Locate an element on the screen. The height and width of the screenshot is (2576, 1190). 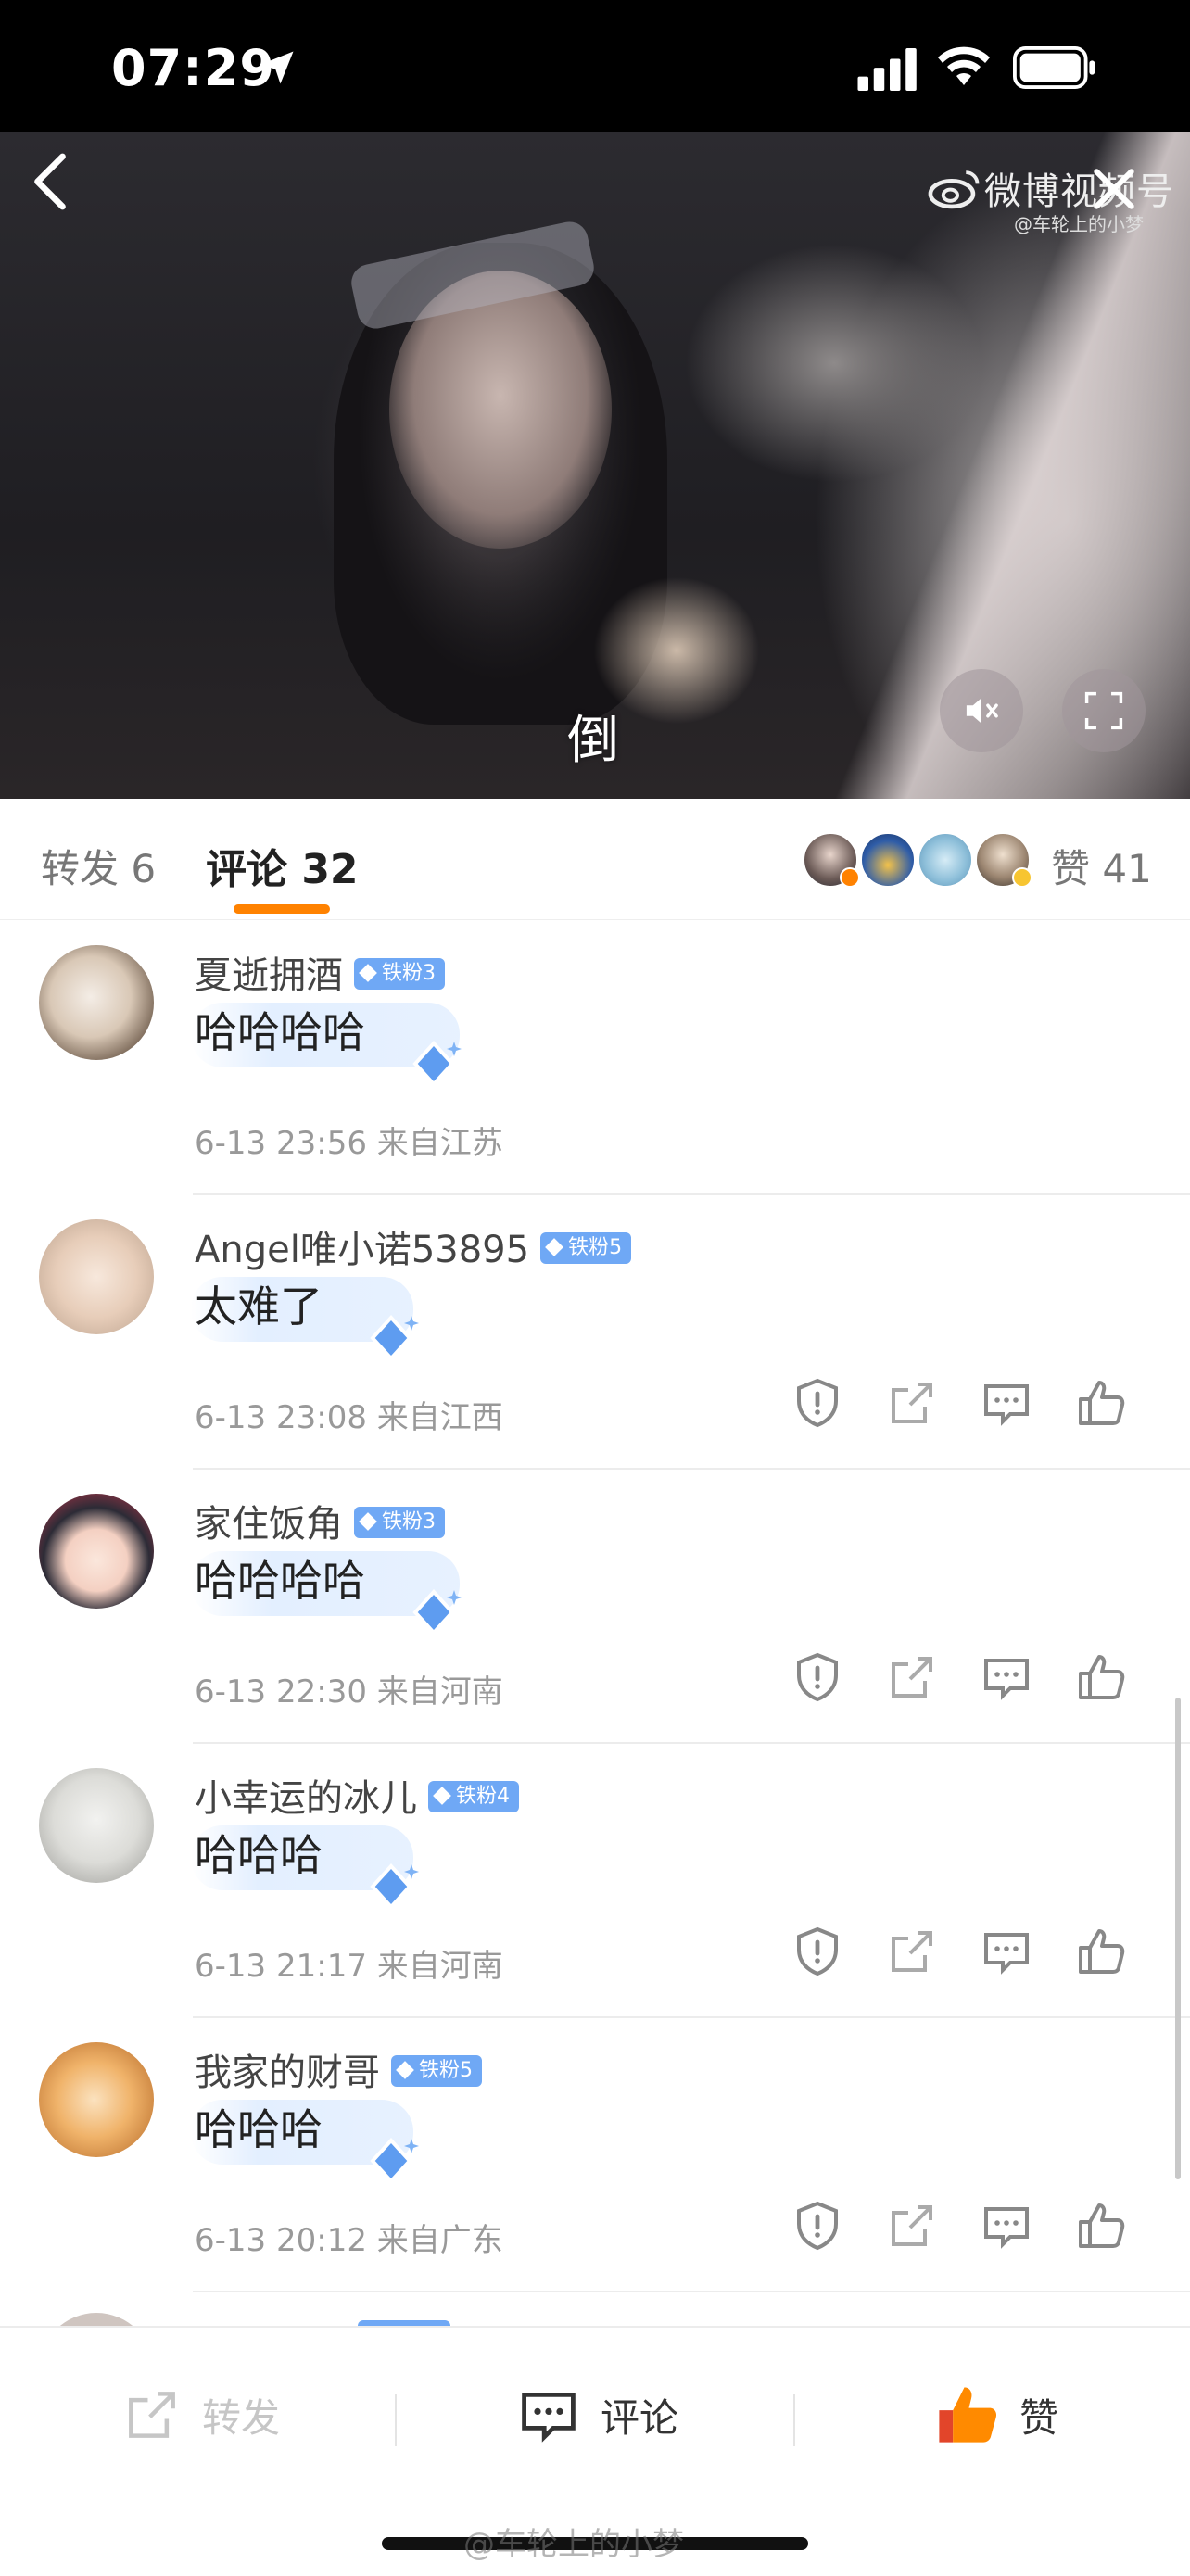
weibo-logo-icon is located at coordinates (954, 189).